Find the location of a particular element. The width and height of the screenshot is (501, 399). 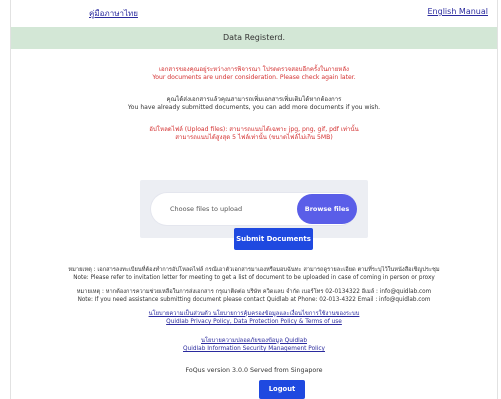

status-banner-title: Data Registerd. is located at coordinates (254, 37).